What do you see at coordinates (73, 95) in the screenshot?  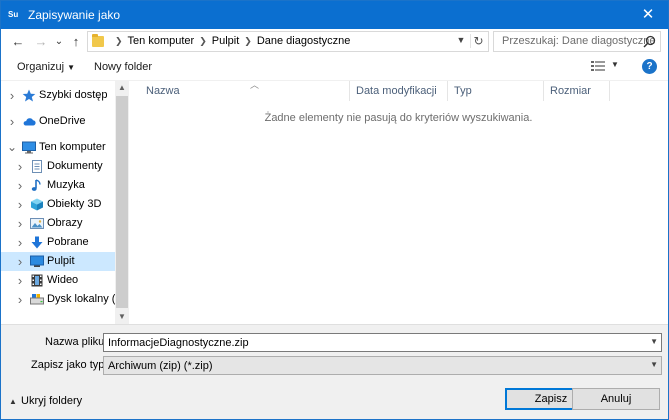 I see `sidebar-item-label: Szybki dostęp` at bounding box center [73, 95].